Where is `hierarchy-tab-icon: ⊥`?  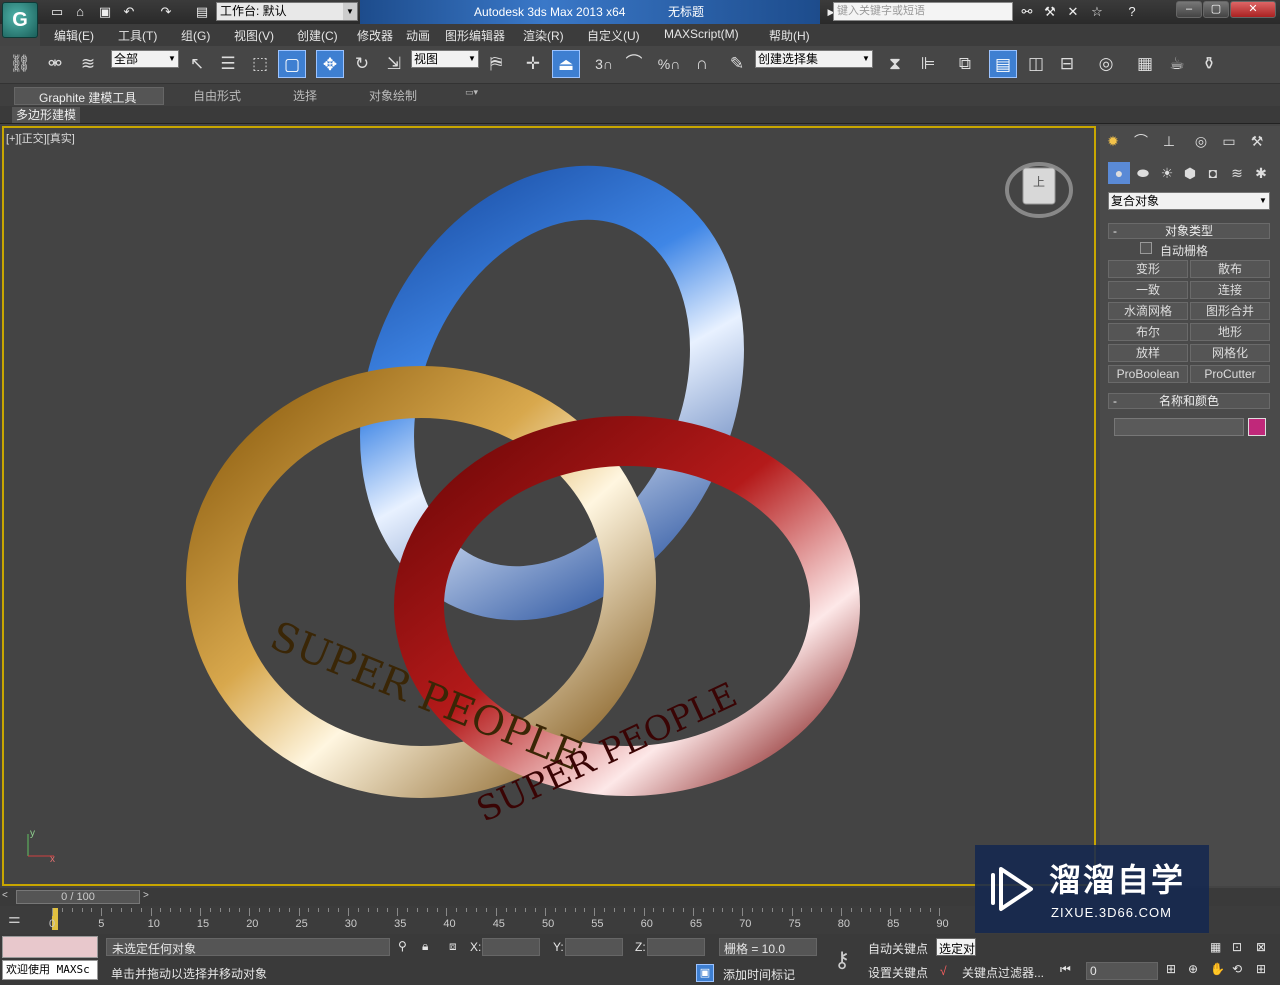
hierarchy-tab-icon: ⊥ is located at coordinates (1169, 141).